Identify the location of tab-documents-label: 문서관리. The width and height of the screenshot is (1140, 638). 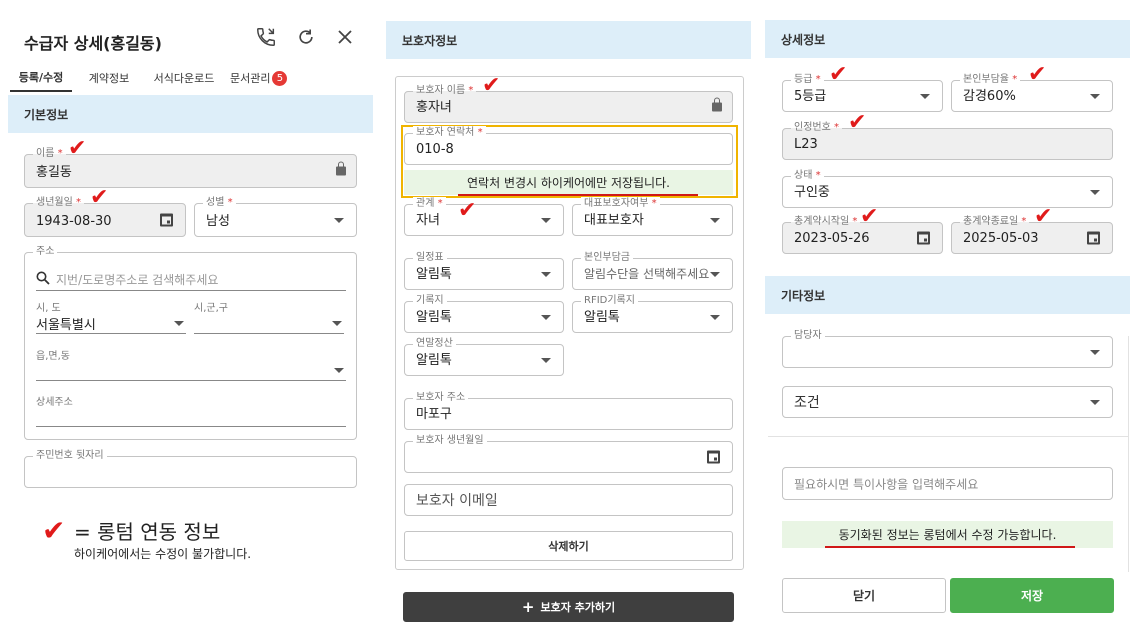
(250, 78).